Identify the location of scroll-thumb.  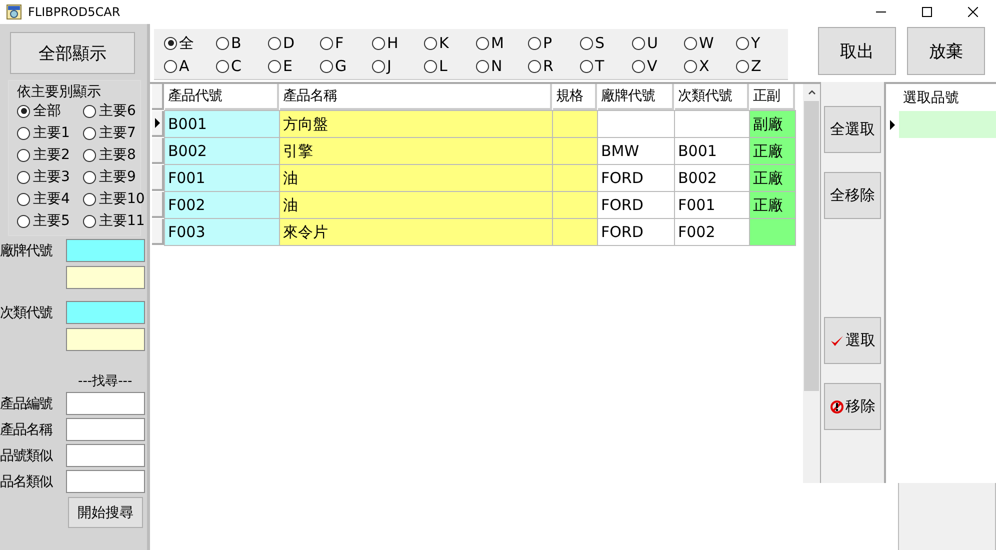
(811, 246).